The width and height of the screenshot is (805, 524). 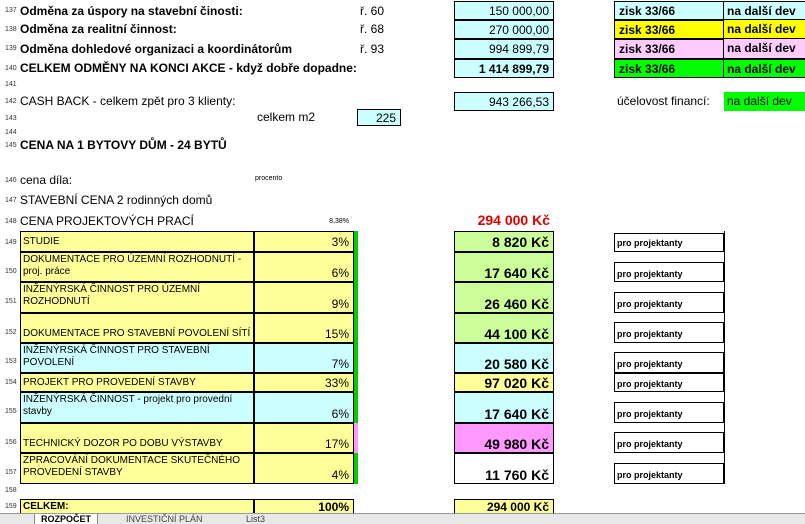 I want to click on row-header: 141, so click(x=10, y=85).